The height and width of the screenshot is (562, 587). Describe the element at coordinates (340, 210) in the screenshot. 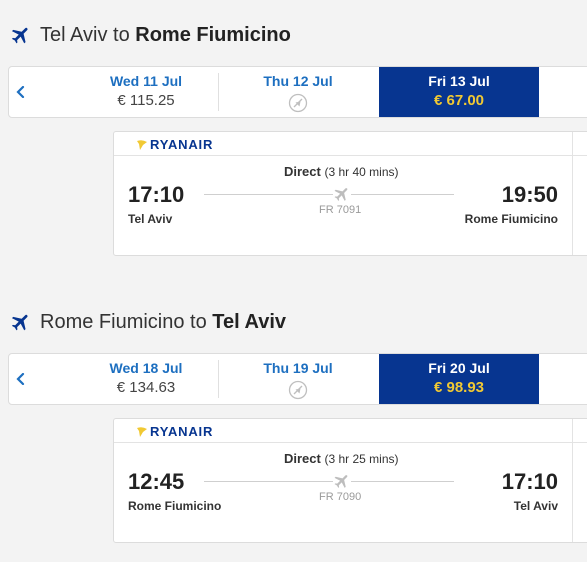

I see `flight-number: FR 7091` at that location.